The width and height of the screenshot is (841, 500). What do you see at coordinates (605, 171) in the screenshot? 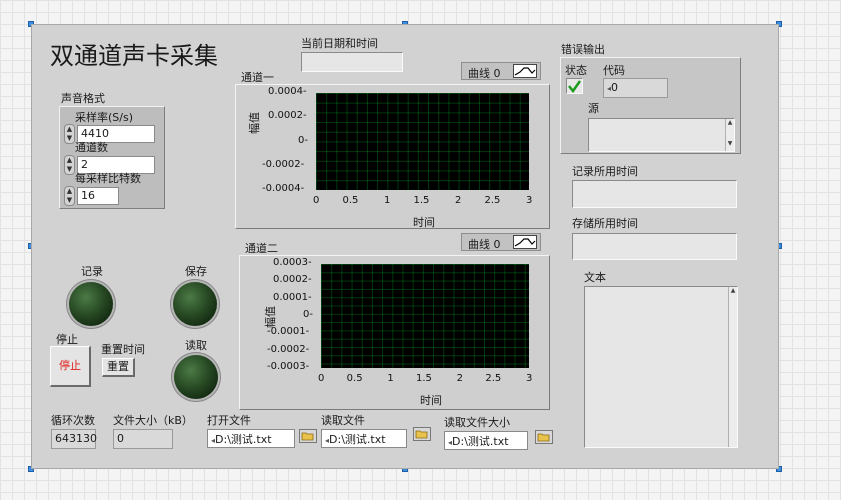
I see `record-time-label: 记录所用时间` at bounding box center [605, 171].